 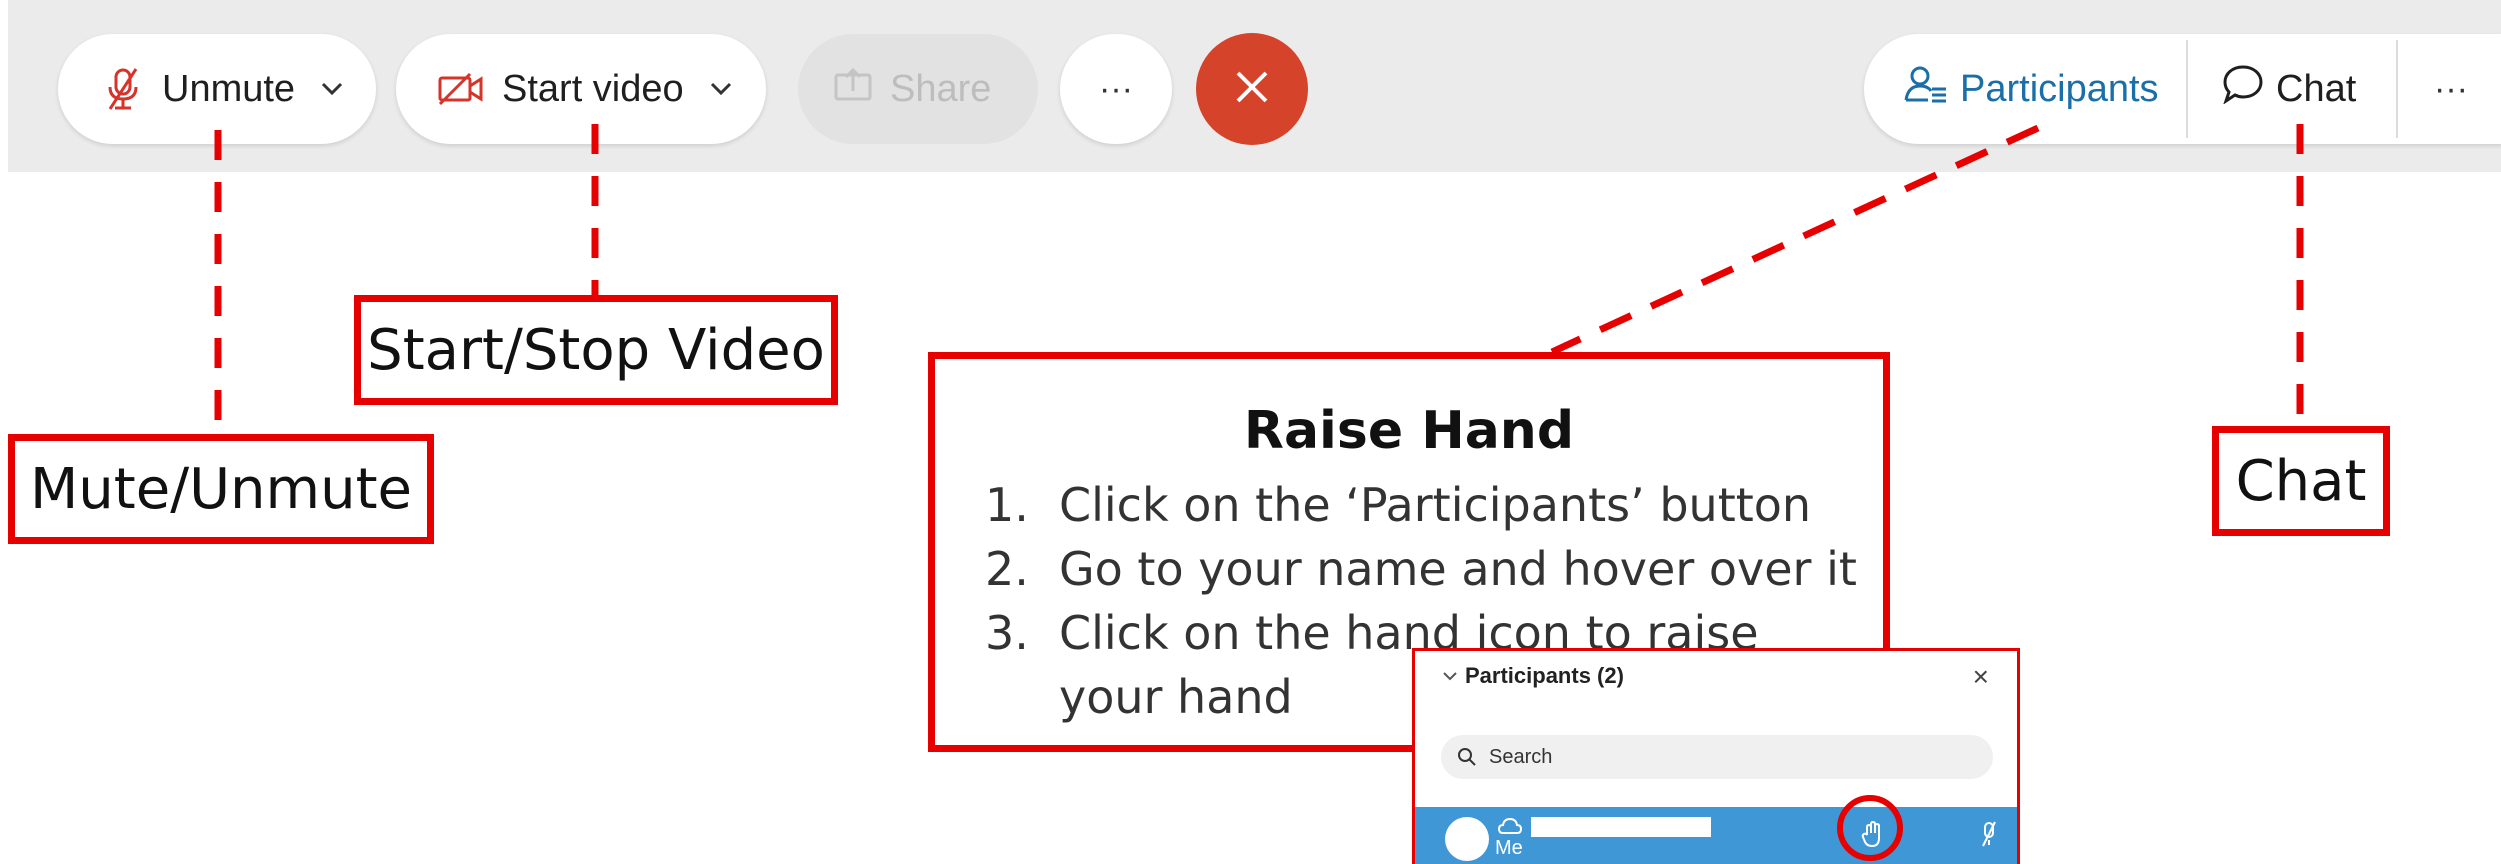 I want to click on hand-highlight-overlay, so click(x=1870, y=828).